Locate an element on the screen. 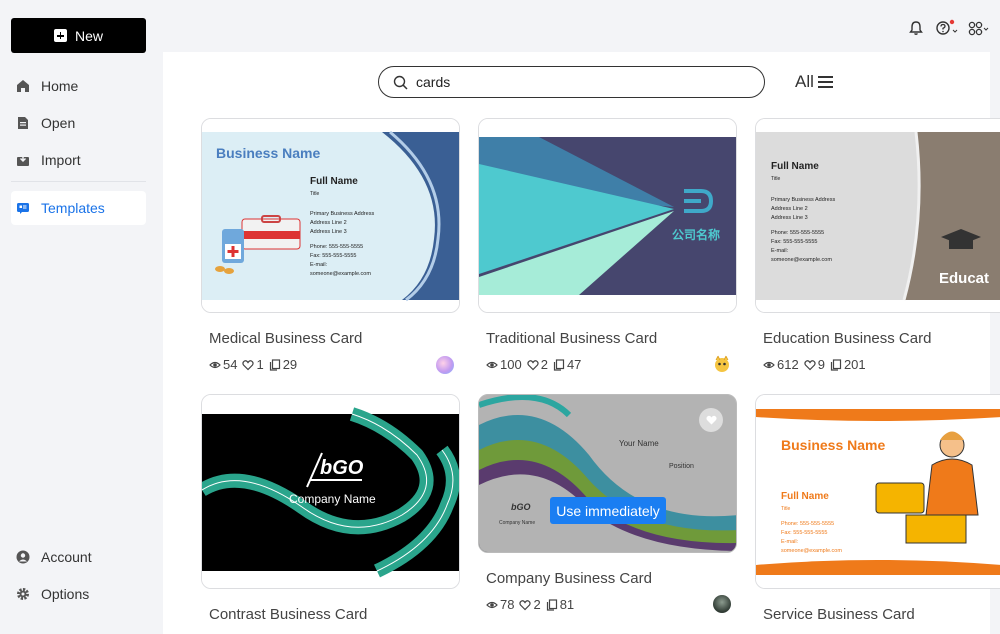 The height and width of the screenshot is (634, 1000). likes-stat: 9 is located at coordinates (814, 364).